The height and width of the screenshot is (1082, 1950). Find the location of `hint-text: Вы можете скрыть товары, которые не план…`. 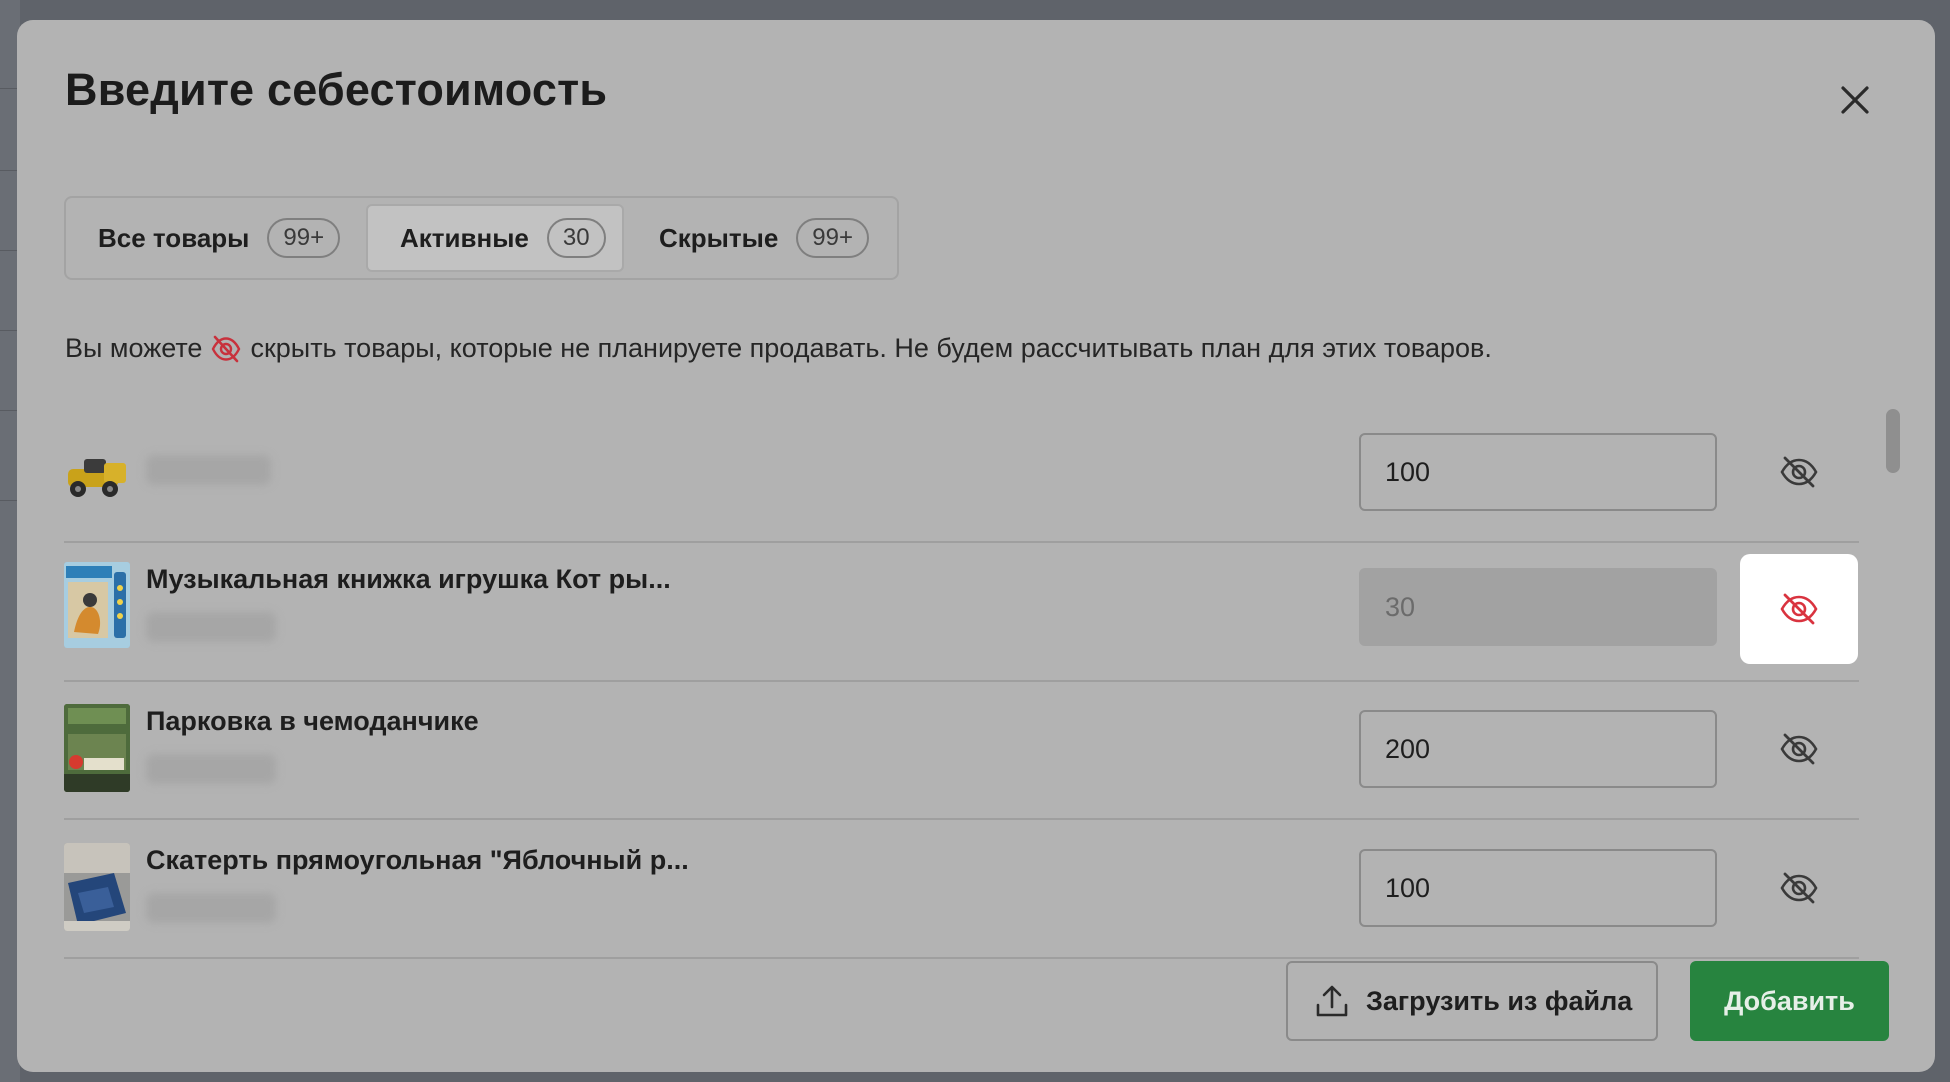

hint-text: Вы можете скрыть товары, которые не план… is located at coordinates (778, 348).